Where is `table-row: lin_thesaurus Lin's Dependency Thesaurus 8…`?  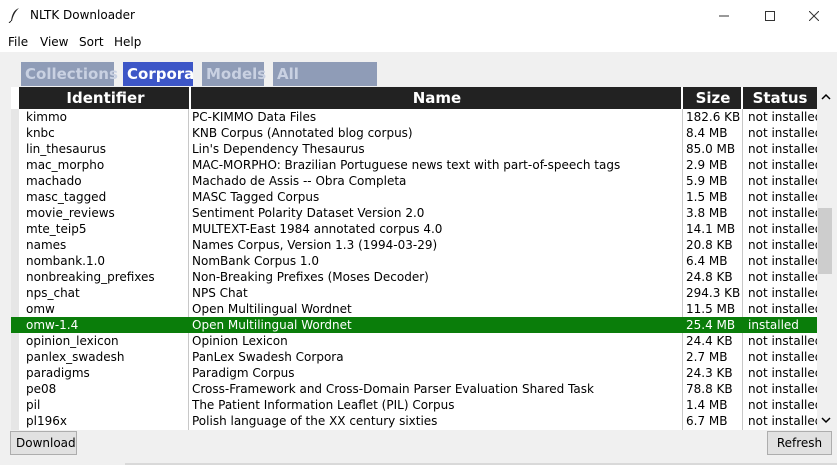
table-row: lin_thesaurus Lin's Dependency Thesaurus 8… is located at coordinates (414, 149).